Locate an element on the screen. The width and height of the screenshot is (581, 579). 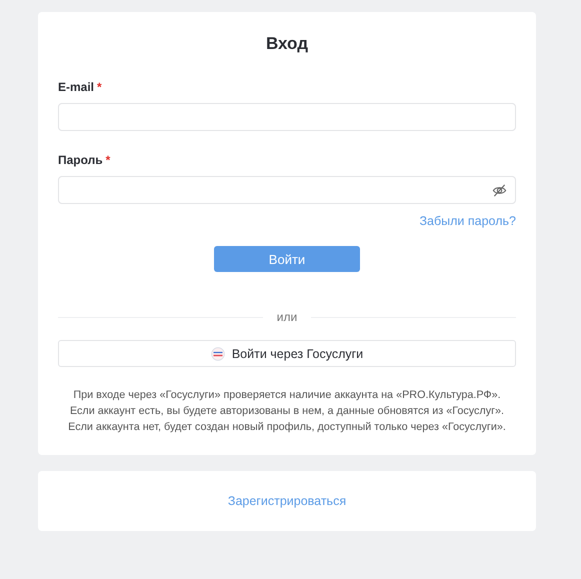
gosuslugi-login-button: Войти через Госуслуги is located at coordinates (287, 353).